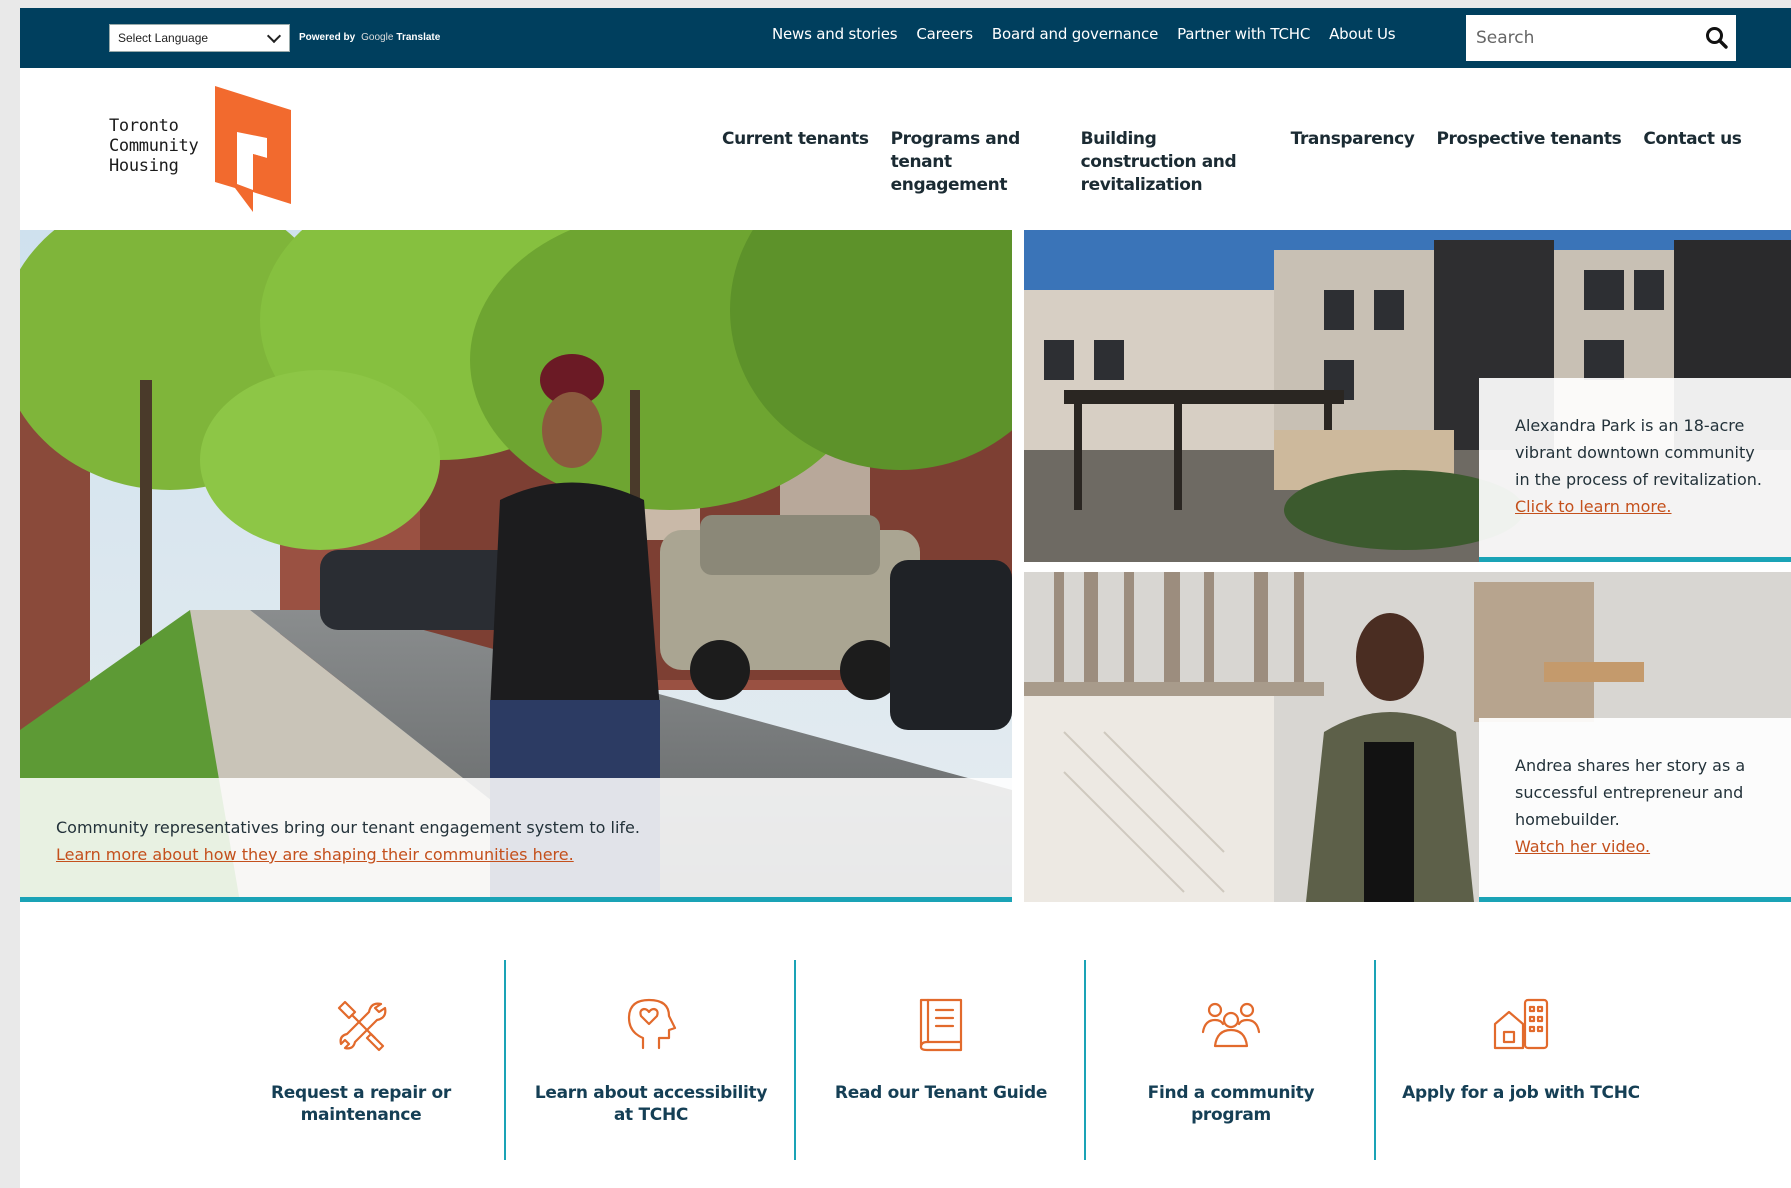  I want to click on utility-link-careers: Careers, so click(944, 34).